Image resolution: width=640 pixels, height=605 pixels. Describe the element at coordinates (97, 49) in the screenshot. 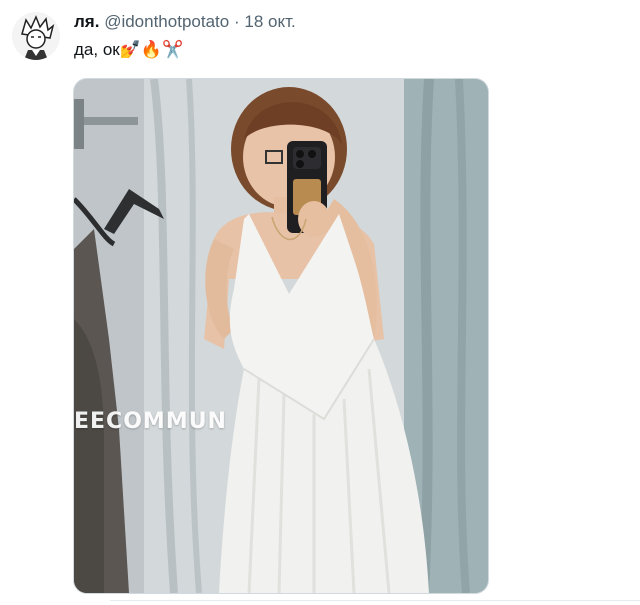

I see `tweet-text-content: да, ок` at that location.